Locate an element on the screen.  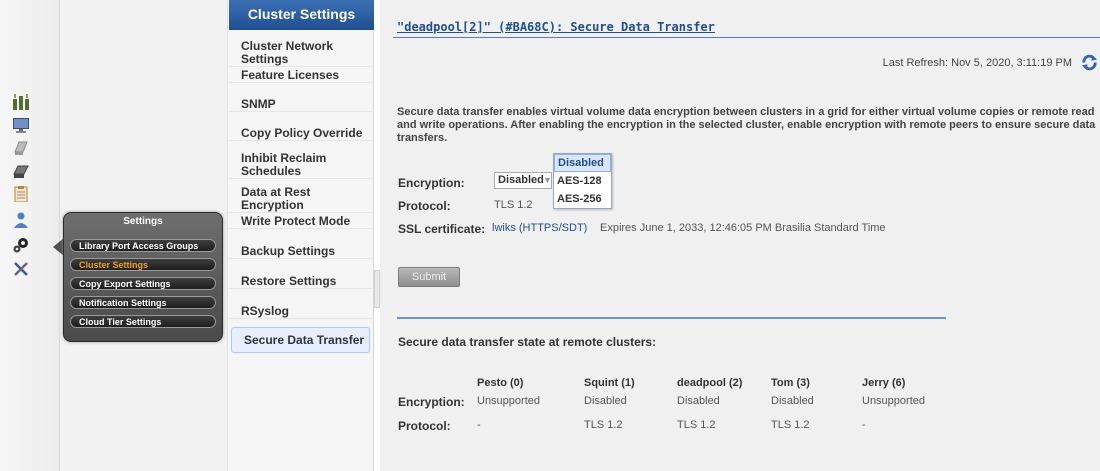
user-icon is located at coordinates (21, 220).